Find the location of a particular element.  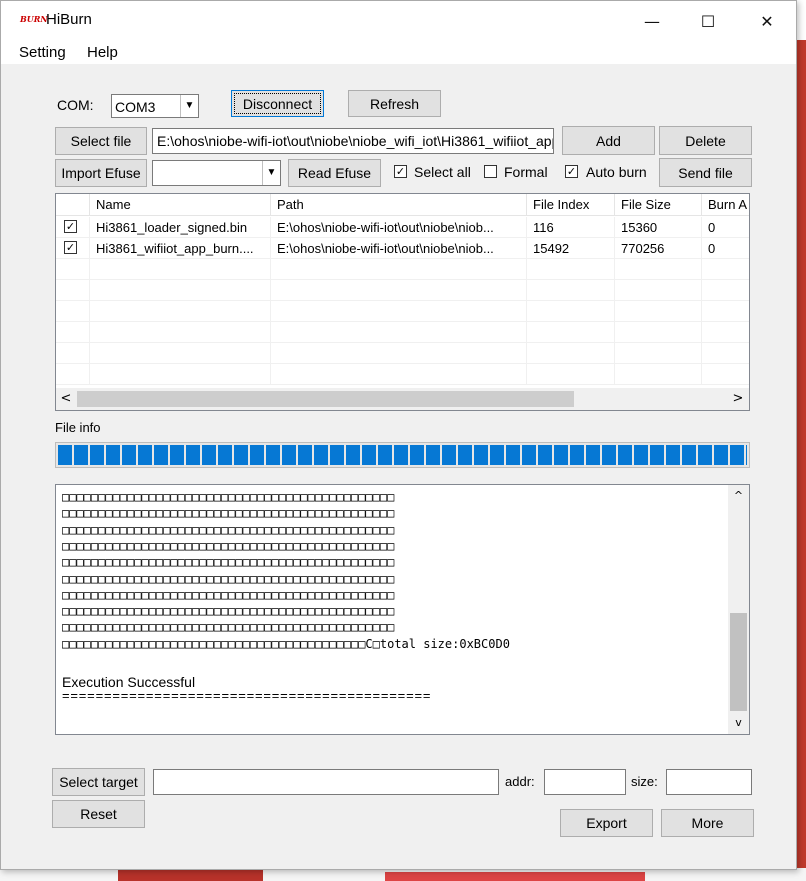

table-header-file-index: File Index is located at coordinates (571, 205).